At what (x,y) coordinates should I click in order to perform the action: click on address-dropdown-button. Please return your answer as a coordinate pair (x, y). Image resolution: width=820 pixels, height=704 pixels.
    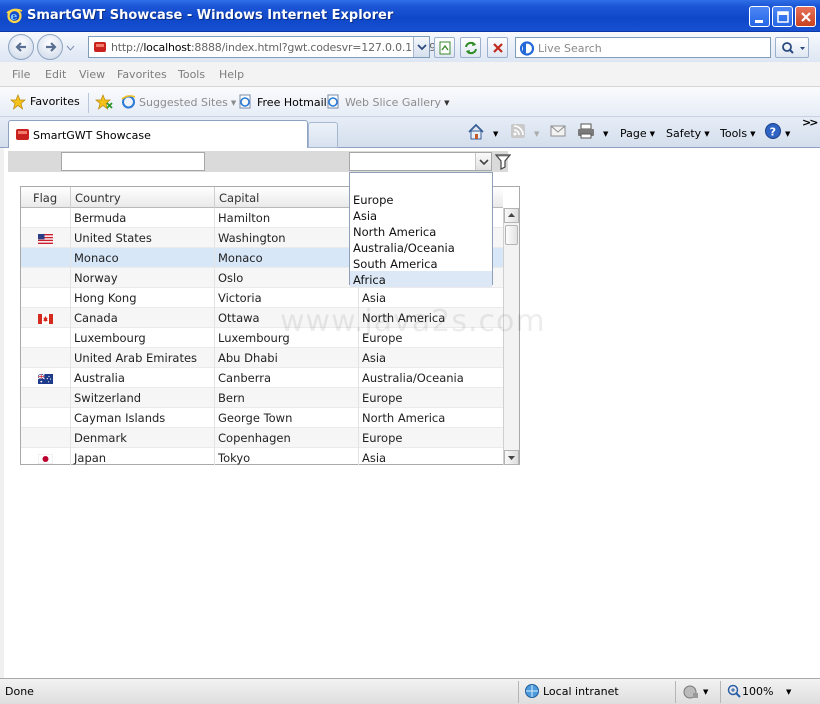
    Looking at the image, I should click on (421, 47).